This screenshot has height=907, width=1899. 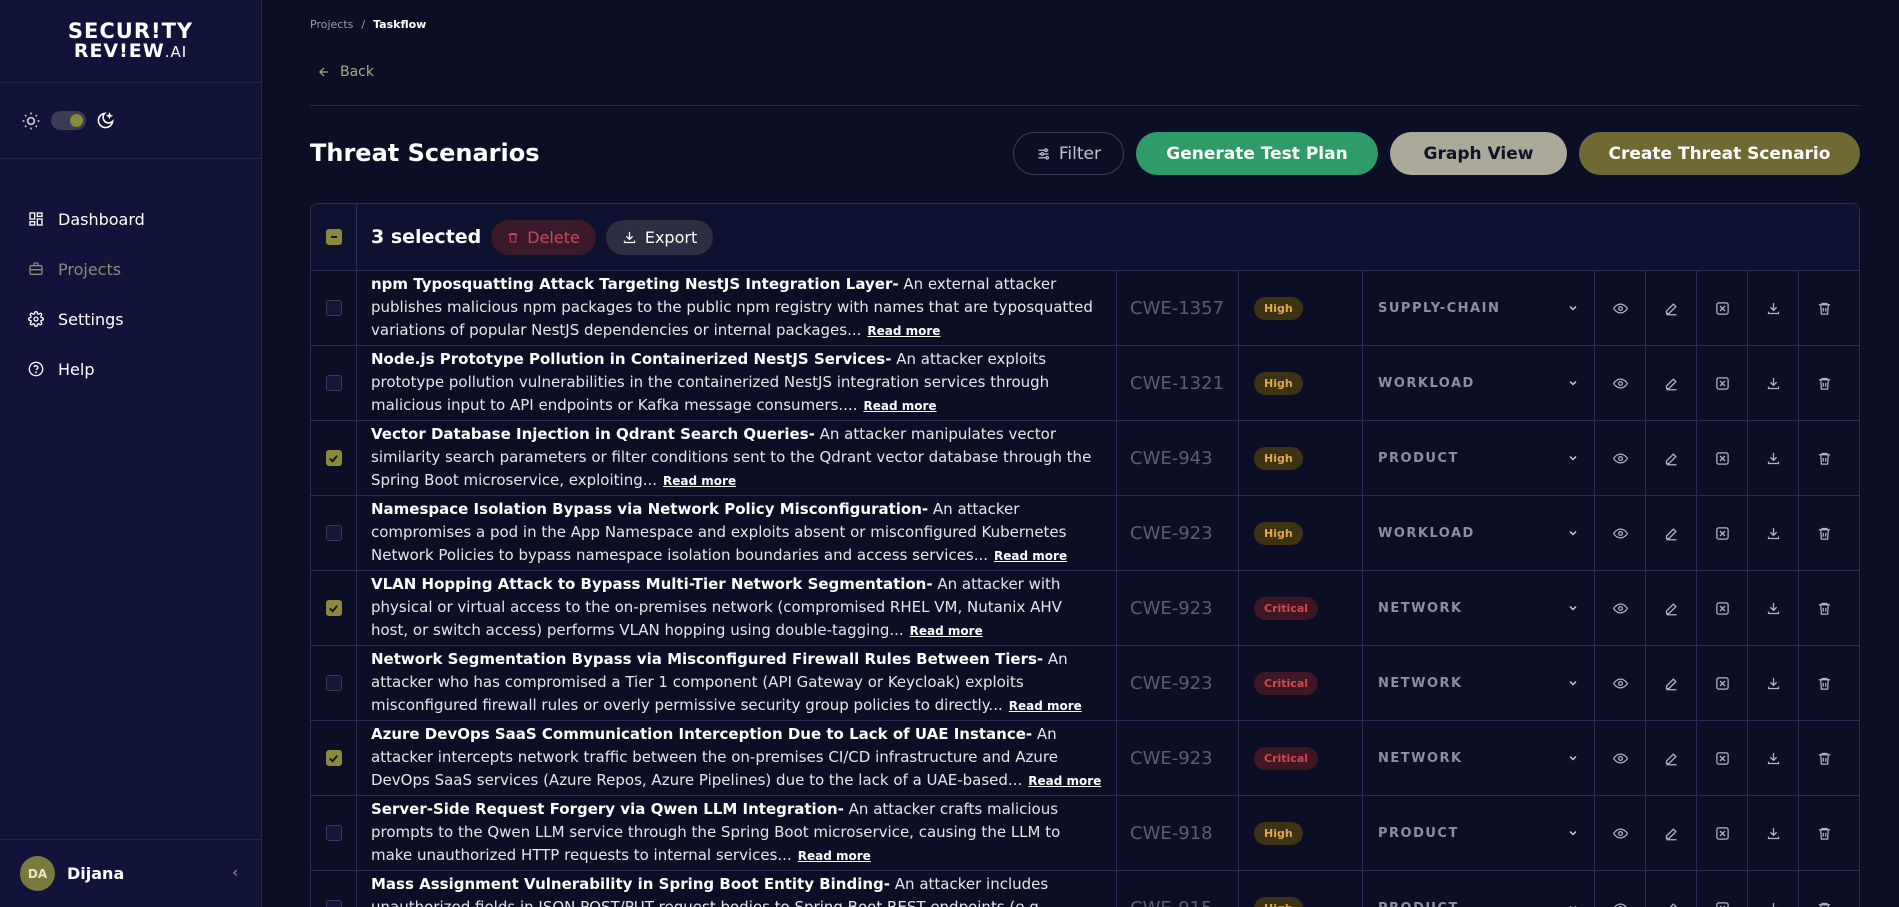 I want to click on back-link: Back, so click(x=345, y=72).